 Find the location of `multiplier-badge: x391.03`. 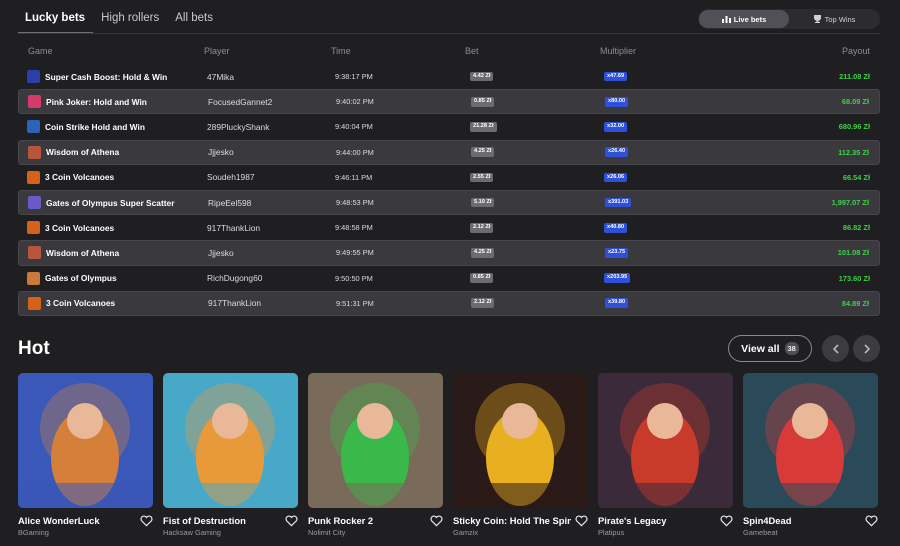

multiplier-badge: x391.03 is located at coordinates (618, 202).